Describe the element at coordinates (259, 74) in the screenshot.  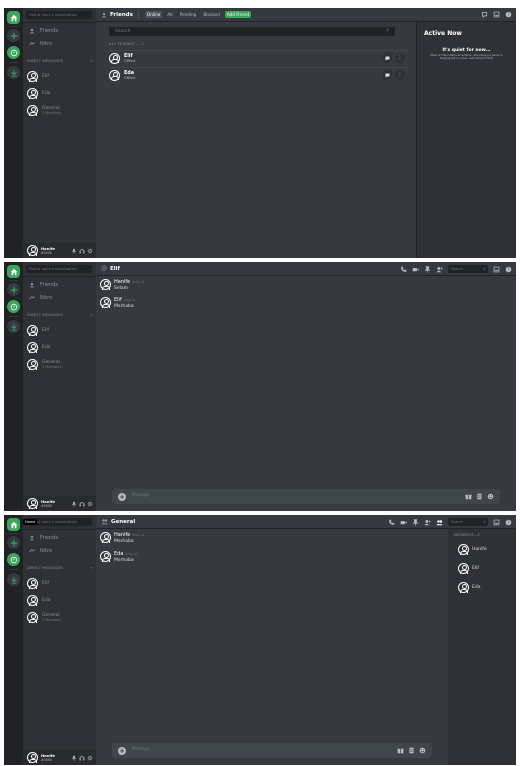
I see `friend-row-eda: Eda Offline ⋮` at that location.